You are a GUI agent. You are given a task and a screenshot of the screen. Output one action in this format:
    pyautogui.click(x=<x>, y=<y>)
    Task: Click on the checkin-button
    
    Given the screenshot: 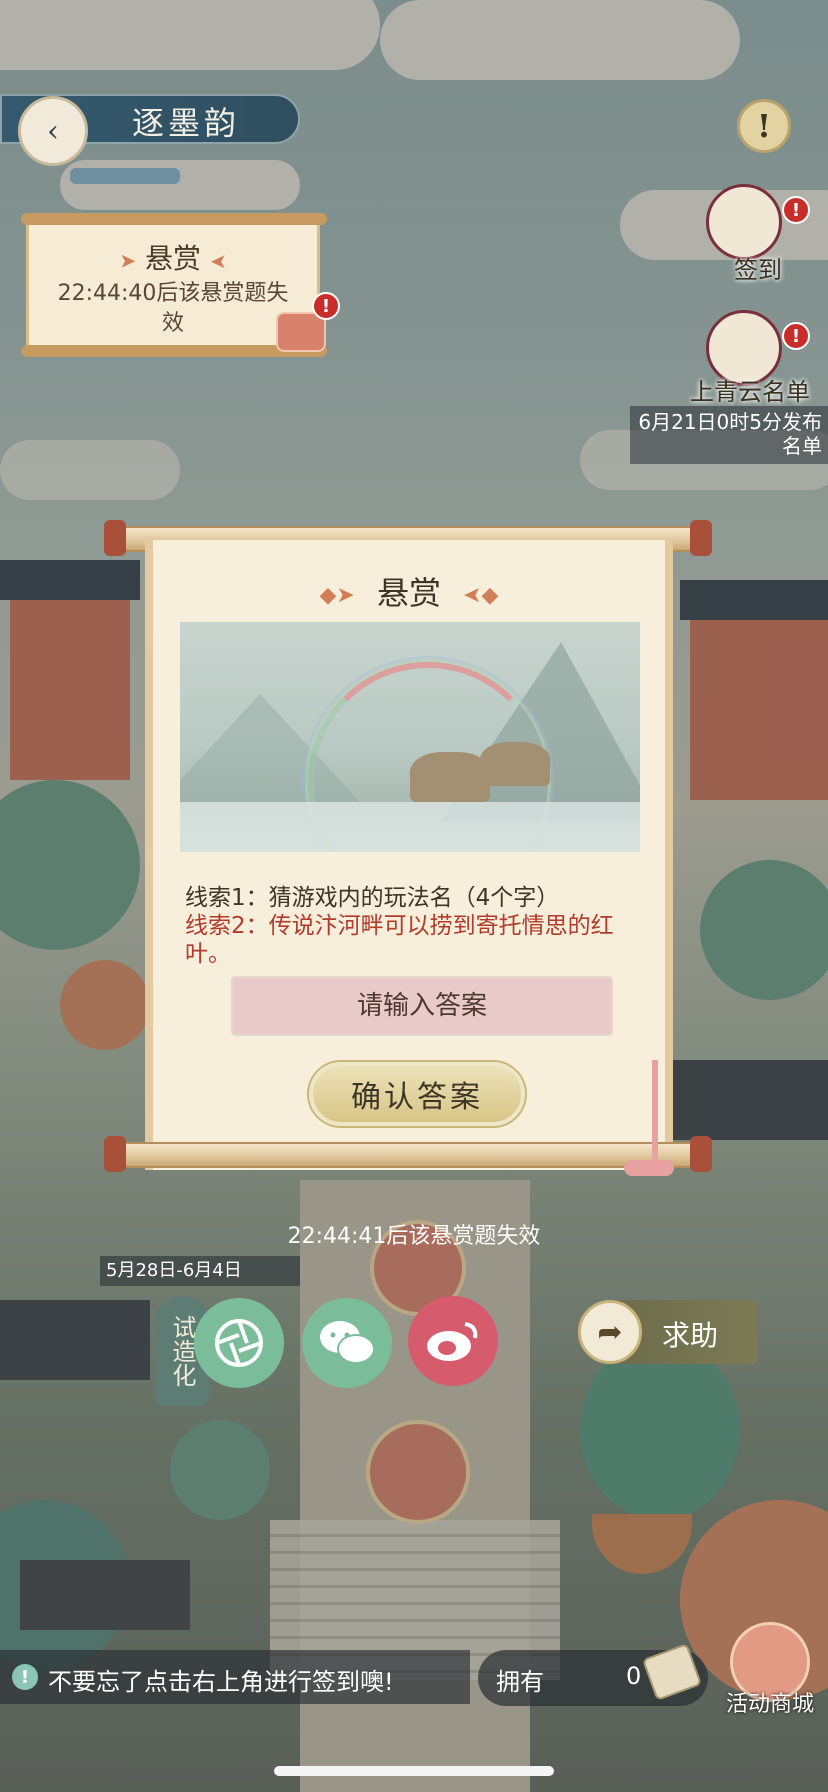 What is the action you would take?
    pyautogui.click(x=744, y=222)
    